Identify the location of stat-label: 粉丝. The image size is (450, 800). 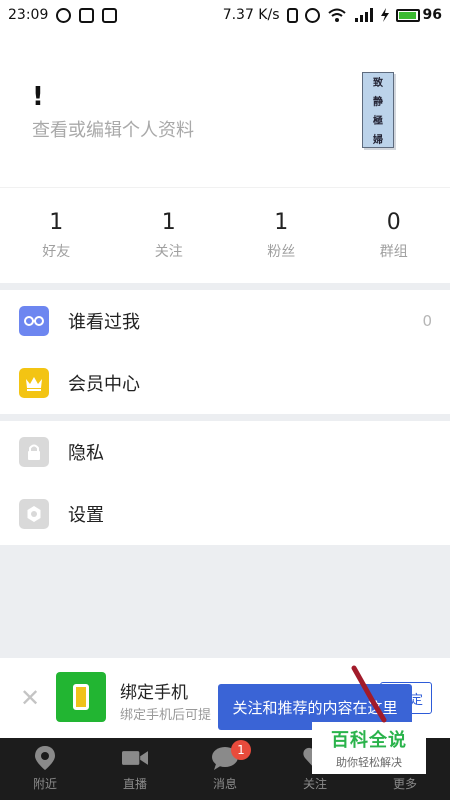
(281, 252).